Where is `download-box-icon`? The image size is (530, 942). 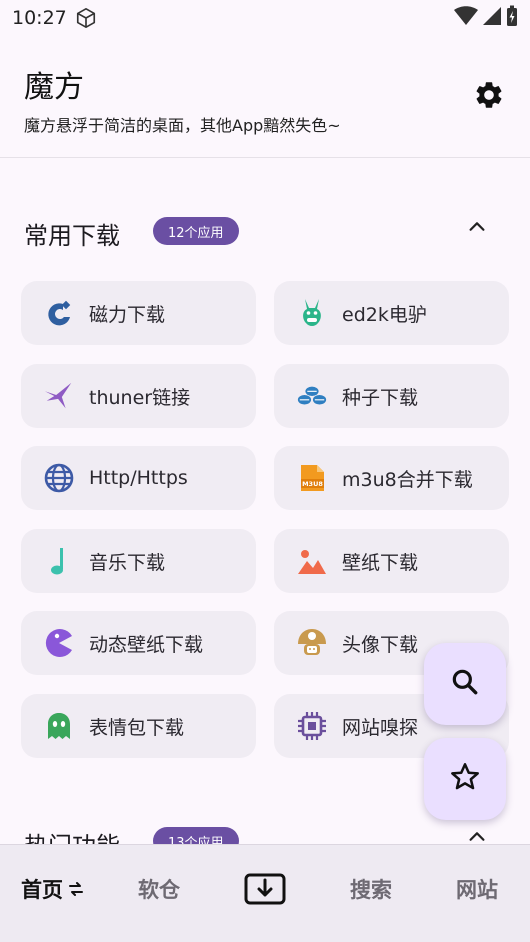 download-box-icon is located at coordinates (265, 889).